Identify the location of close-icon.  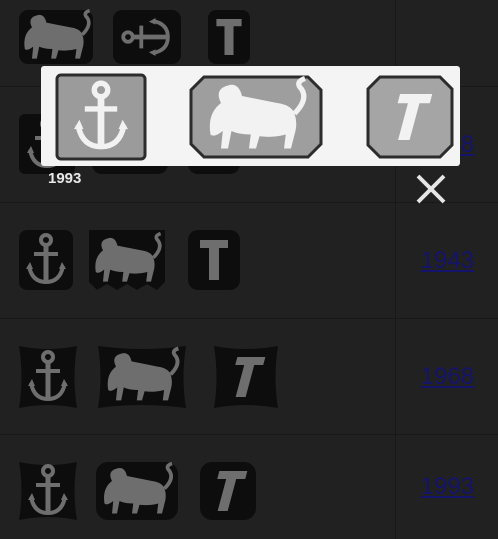
(431, 189).